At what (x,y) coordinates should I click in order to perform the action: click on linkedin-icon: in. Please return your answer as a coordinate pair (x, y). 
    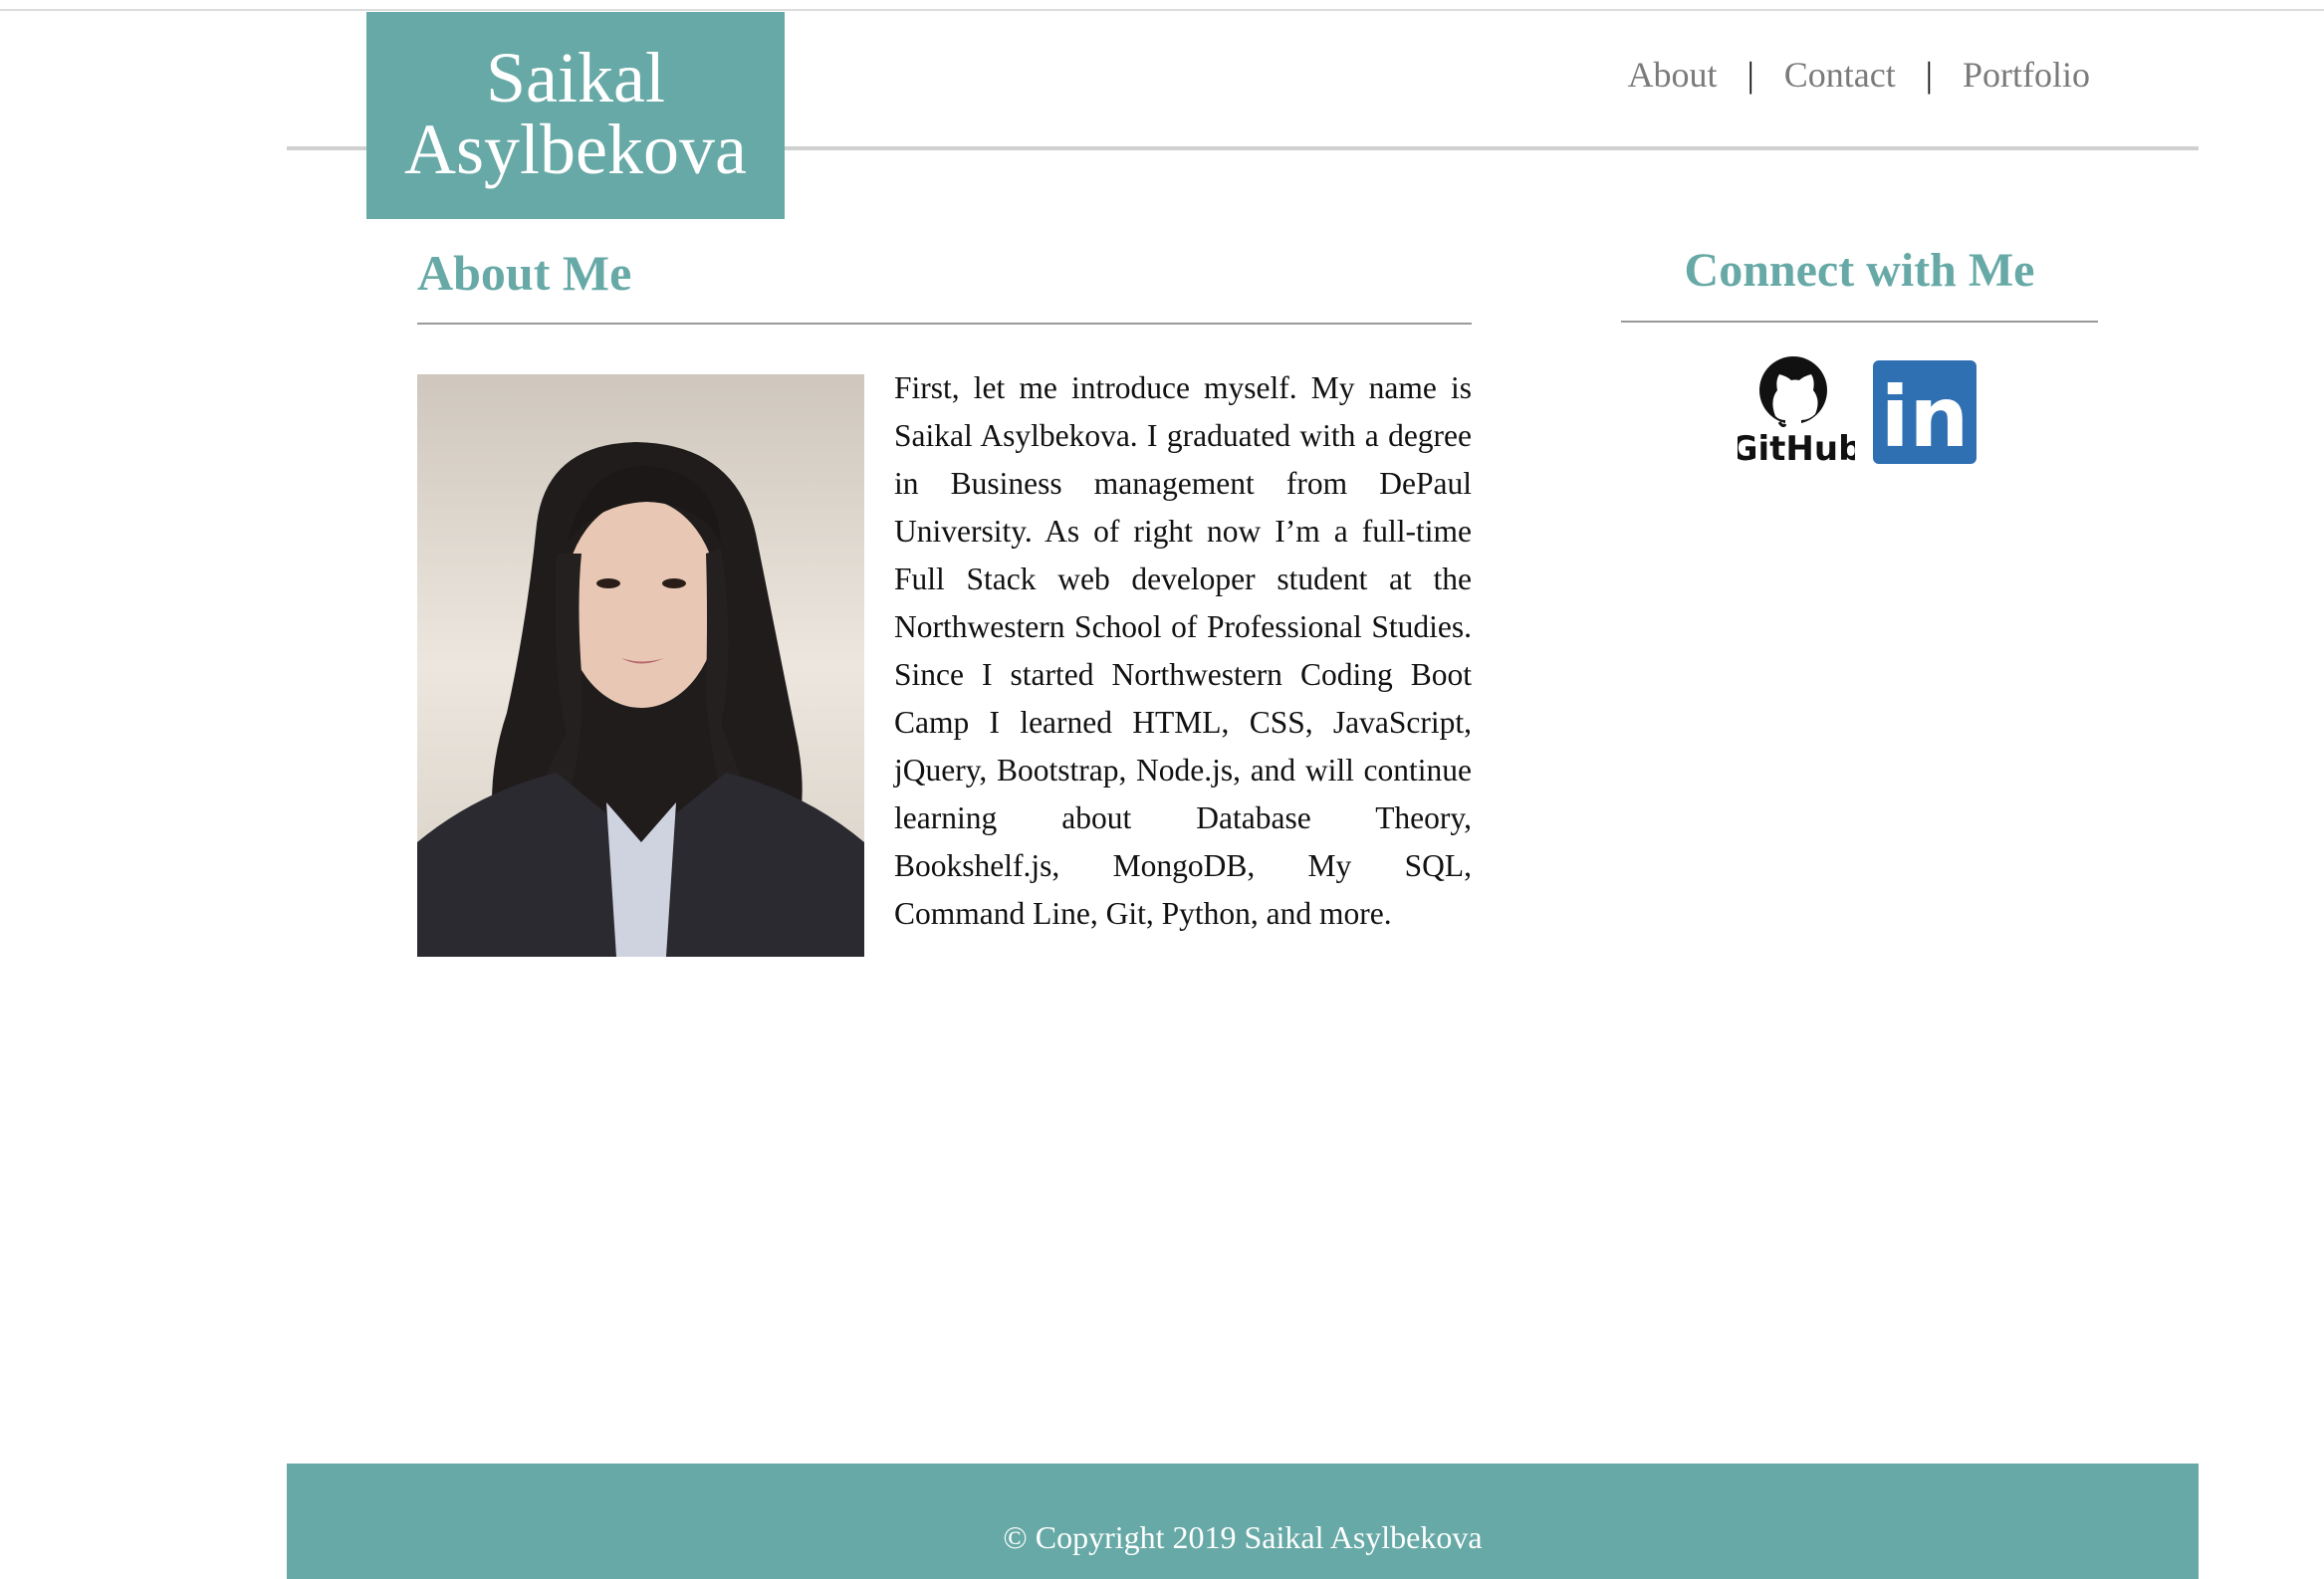
    Looking at the image, I should click on (1924, 412).